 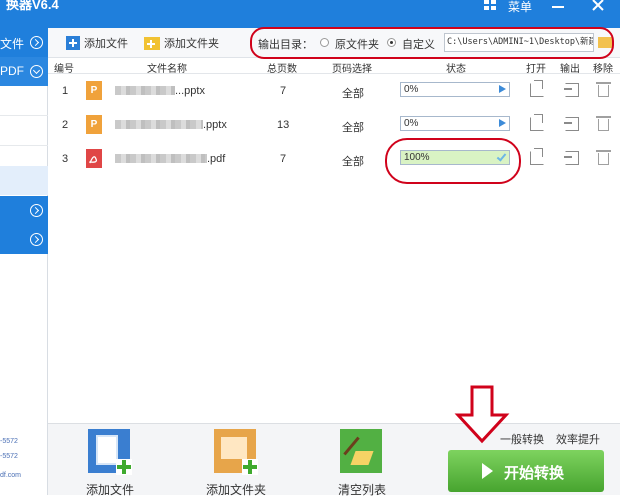 I want to click on row-index: 1, so click(x=65, y=91).